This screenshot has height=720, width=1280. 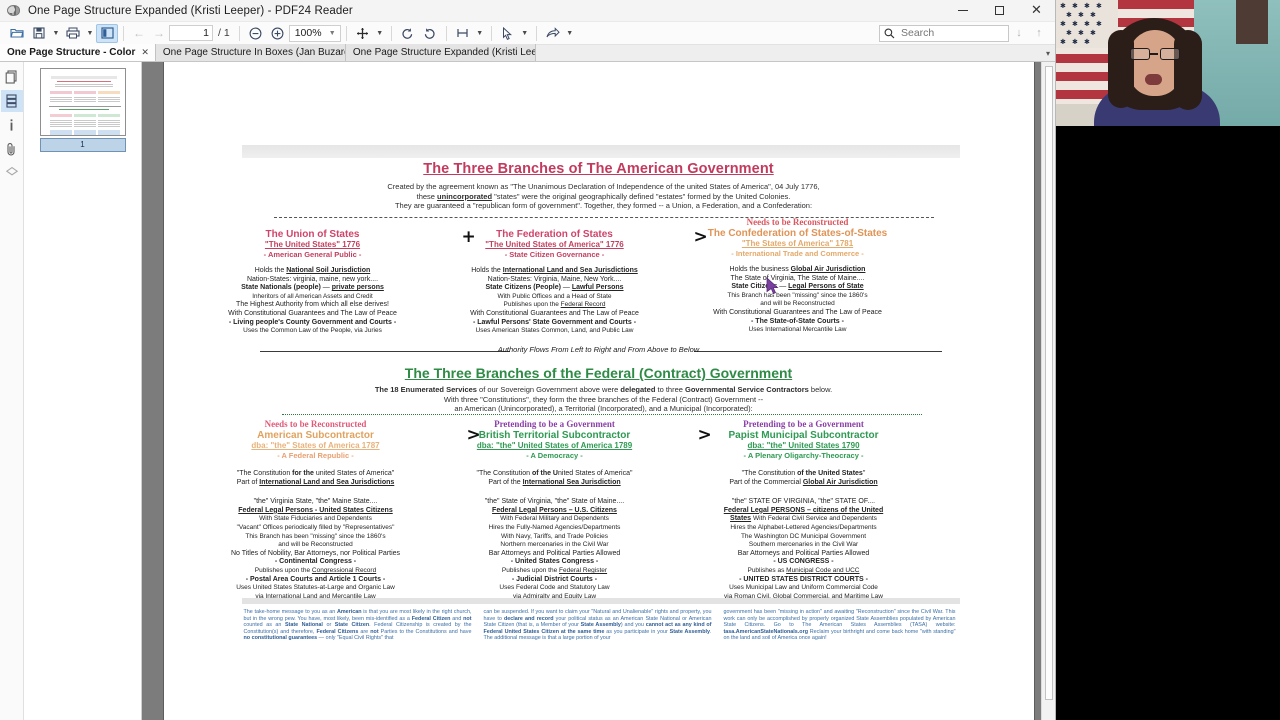 What do you see at coordinates (797, 222) in the screenshot?
I see `pre-heading: Needs to be Reconstructed` at bounding box center [797, 222].